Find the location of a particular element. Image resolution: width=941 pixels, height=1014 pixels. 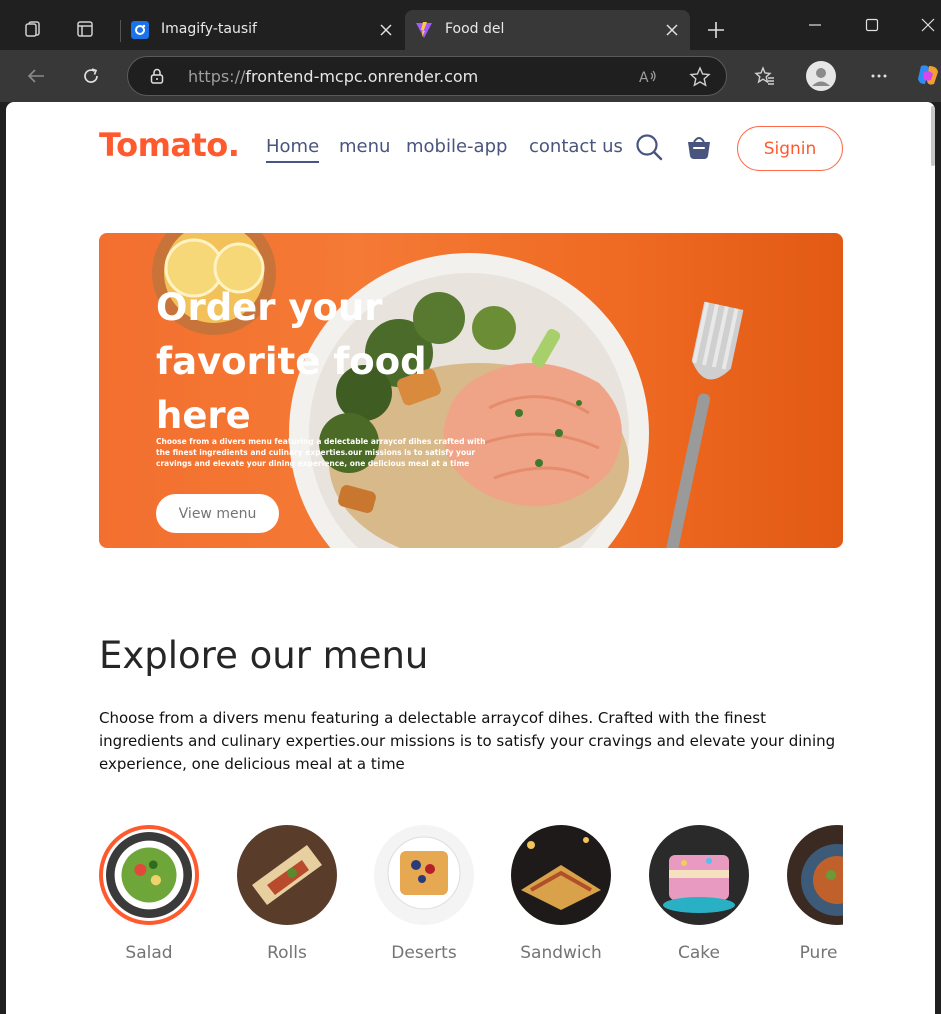

refresh-icon is located at coordinates (91, 76).